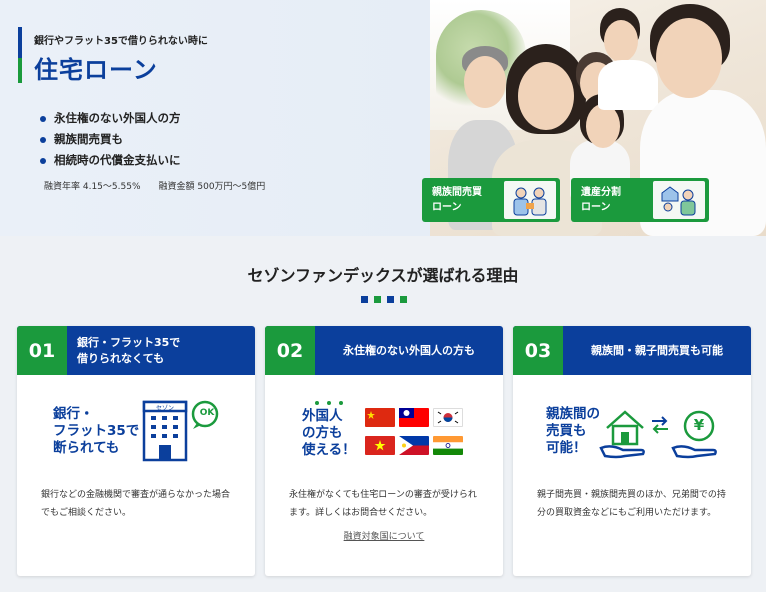 This screenshot has width=766, height=592. I want to click on card-illustration: 銀行・ フラット35で 断られても セゾン OK, so click(136, 437).